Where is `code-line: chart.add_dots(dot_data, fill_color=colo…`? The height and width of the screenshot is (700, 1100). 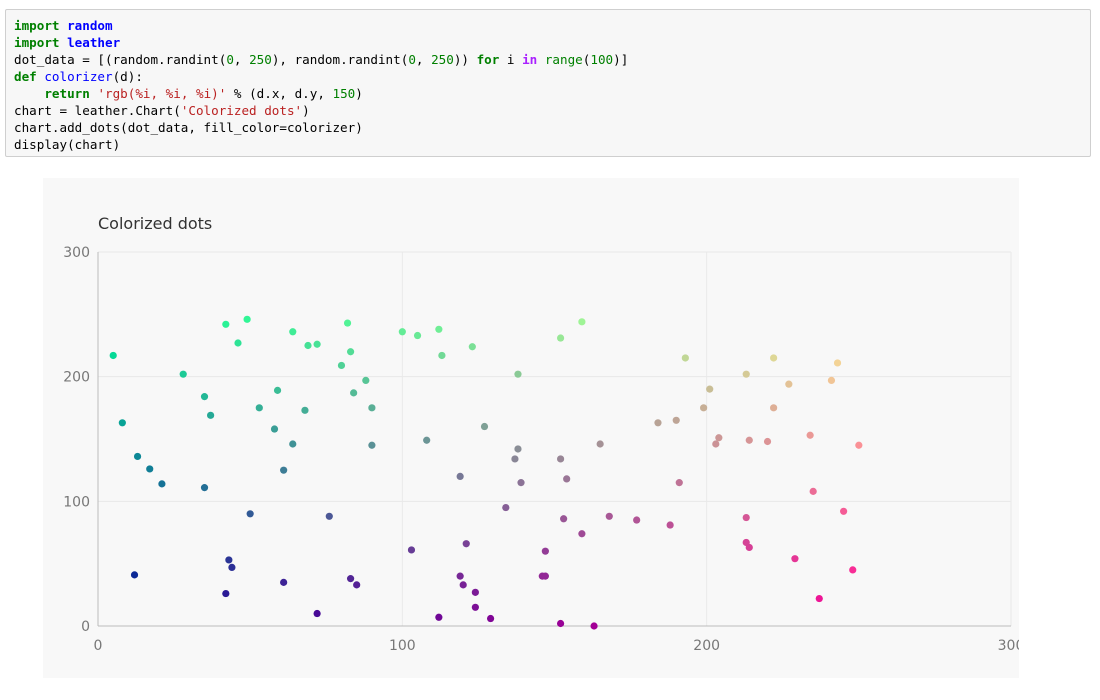 code-line: chart.add_dots(dot_data, fill_color=colo… is located at coordinates (548, 127).